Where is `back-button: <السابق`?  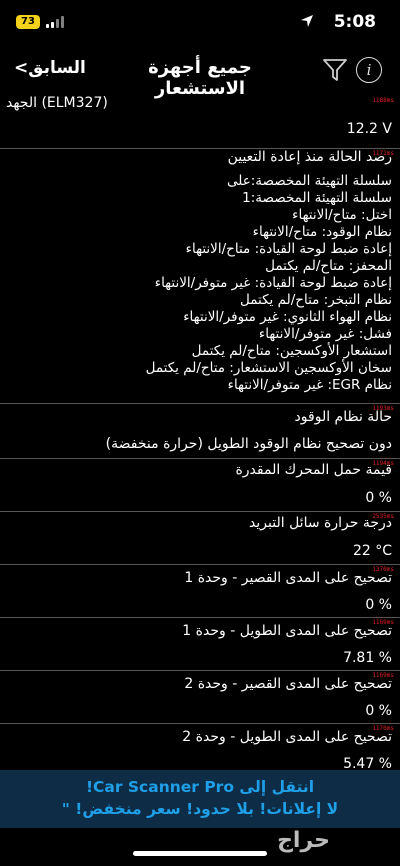
back-button: <السابق is located at coordinates (50, 68).